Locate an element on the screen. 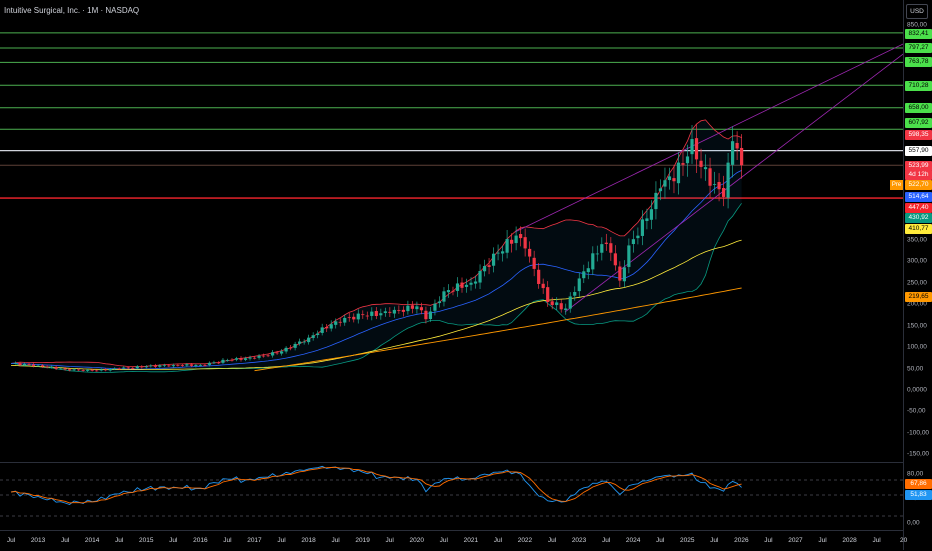 The height and width of the screenshot is (551, 932). time-tick-label: 2021 is located at coordinates (471, 540).